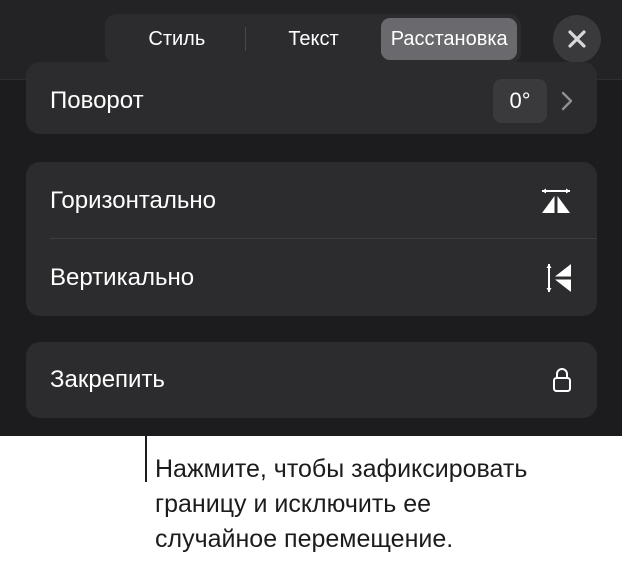 This screenshot has width=622, height=569. What do you see at coordinates (122, 277) in the screenshot?
I see `flip-vertical-label: Вертикально` at bounding box center [122, 277].